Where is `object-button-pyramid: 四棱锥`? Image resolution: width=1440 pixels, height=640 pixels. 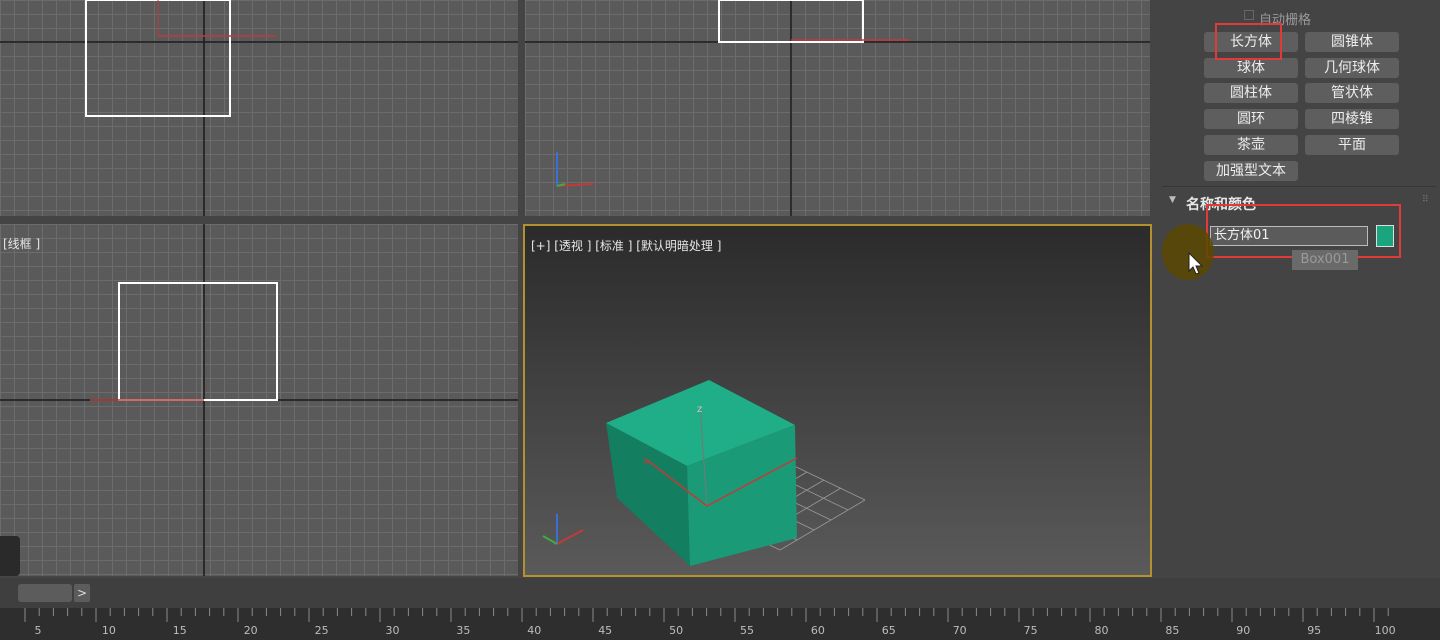 object-button-pyramid: 四棱锥 is located at coordinates (1352, 119).